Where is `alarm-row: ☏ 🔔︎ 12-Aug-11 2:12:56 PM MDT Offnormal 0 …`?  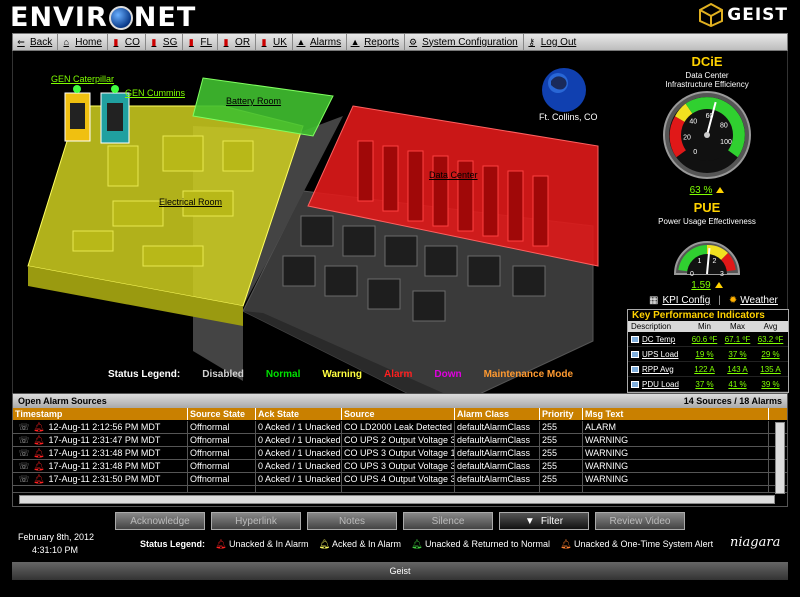
alarm-row: ☏ 🔔︎ 12-Aug-11 2:12:56 PM MDT Offnormal 0 … is located at coordinates (400, 427).